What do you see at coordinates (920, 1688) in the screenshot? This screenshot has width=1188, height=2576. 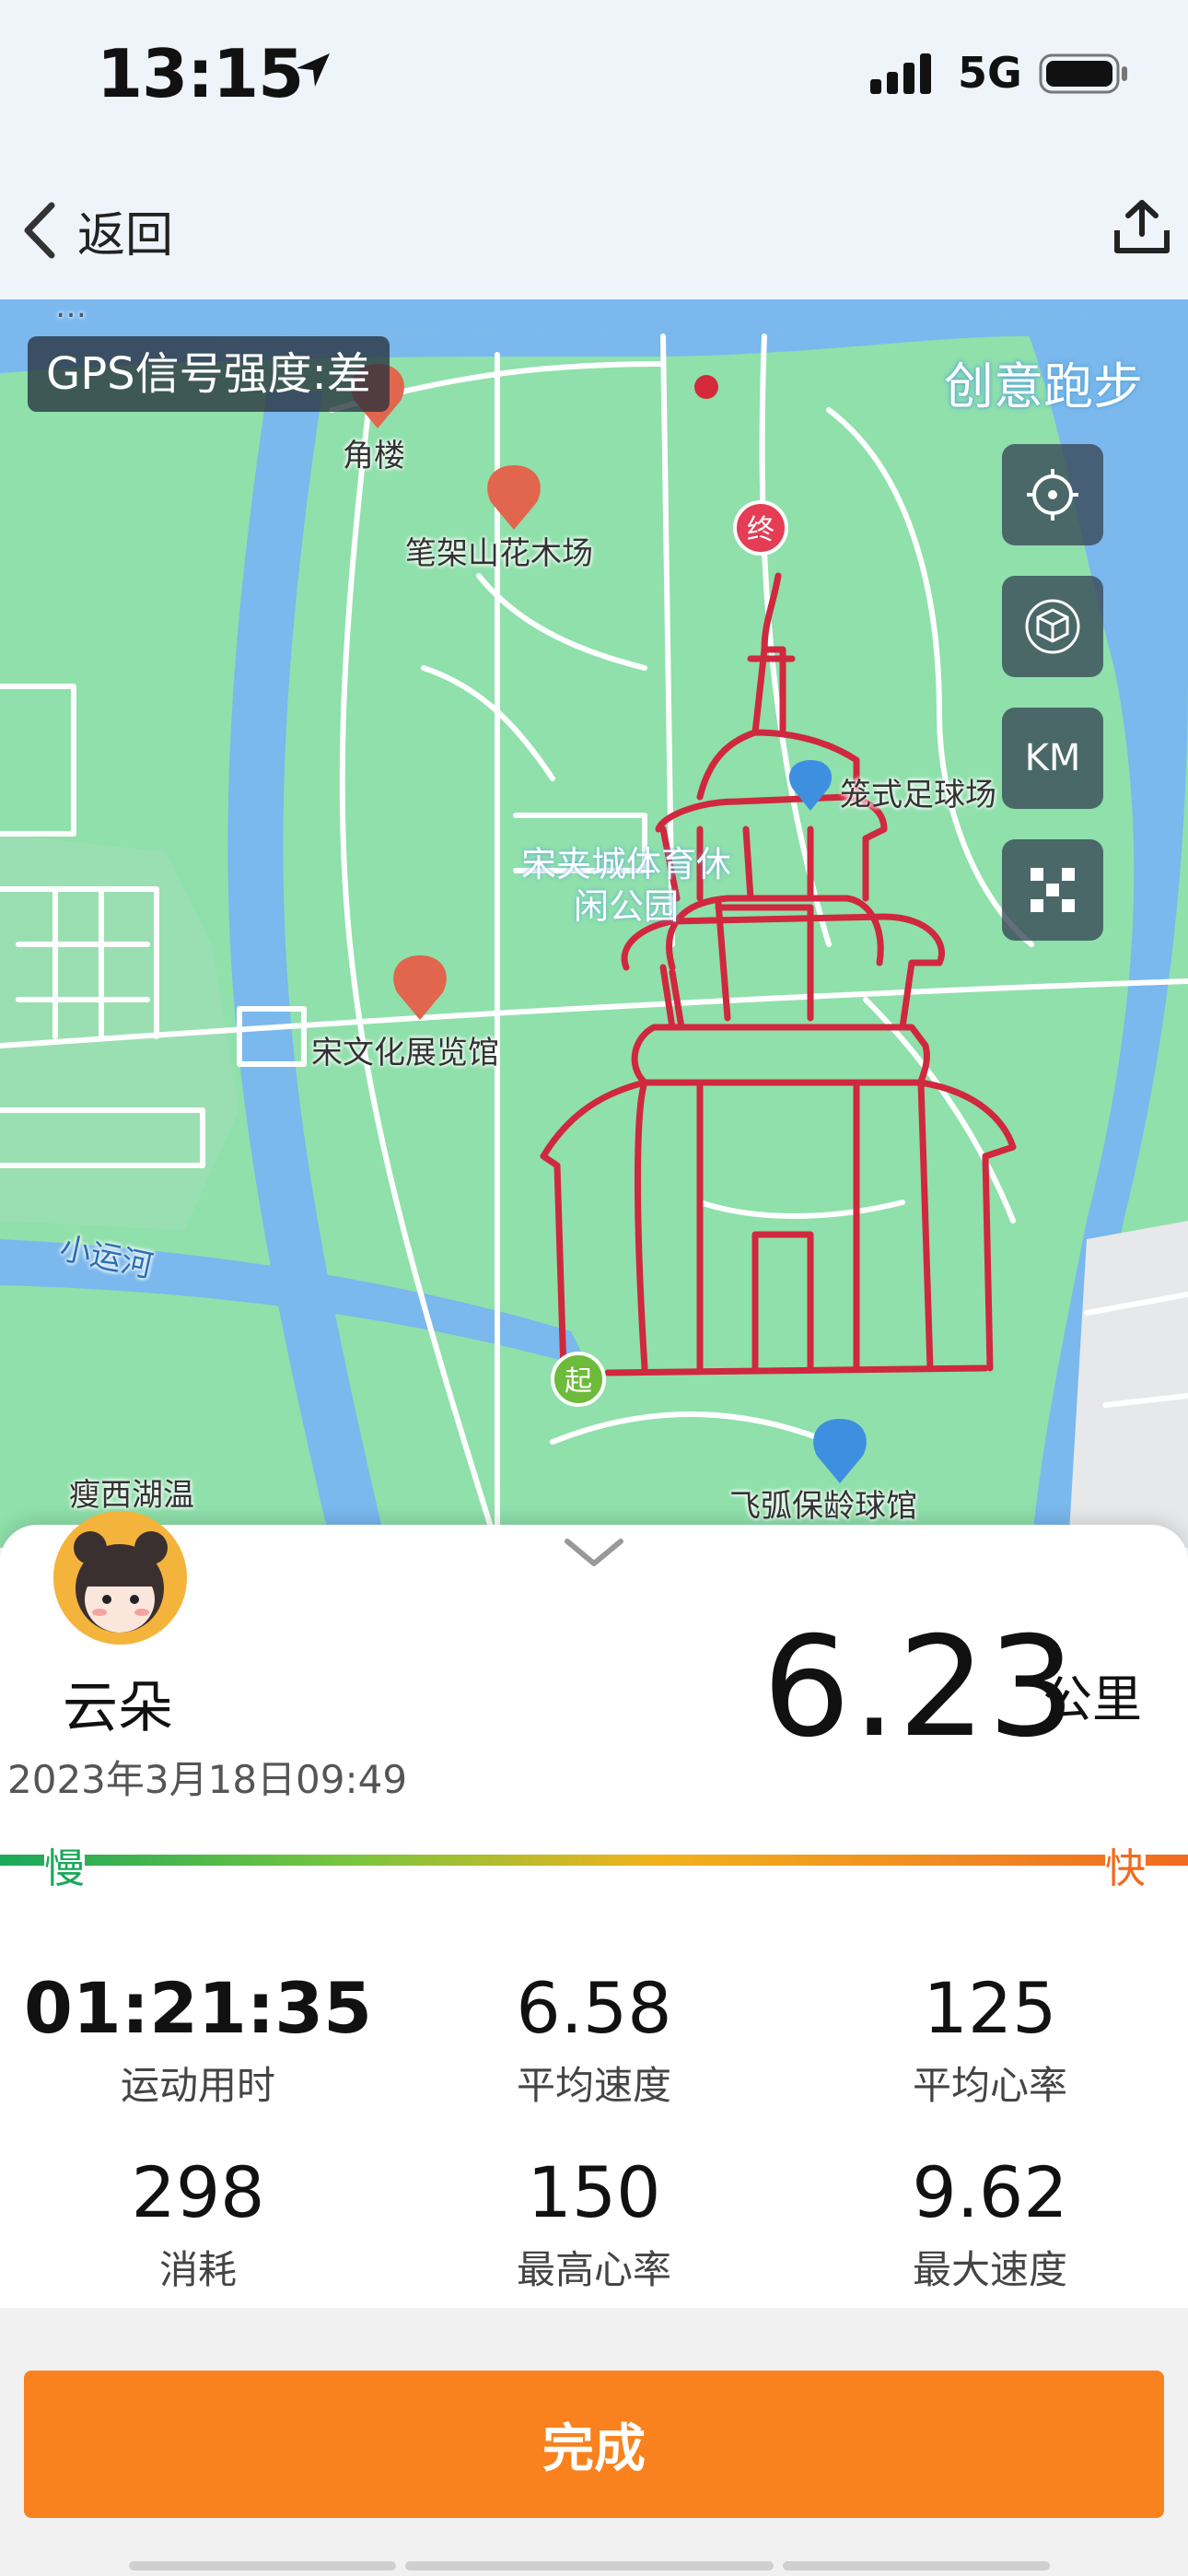 I see `distance-value: 6.23` at bounding box center [920, 1688].